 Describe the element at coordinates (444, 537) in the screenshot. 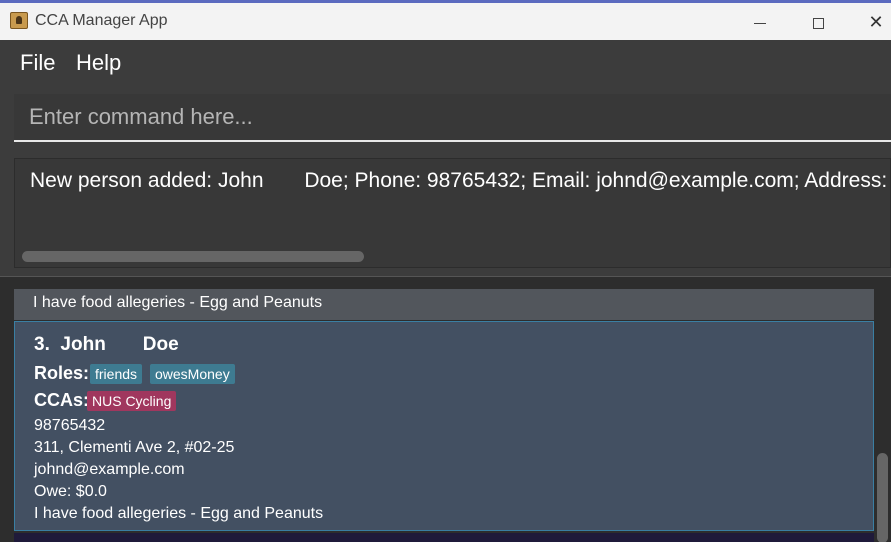

I see `list-bottom-edge` at that location.